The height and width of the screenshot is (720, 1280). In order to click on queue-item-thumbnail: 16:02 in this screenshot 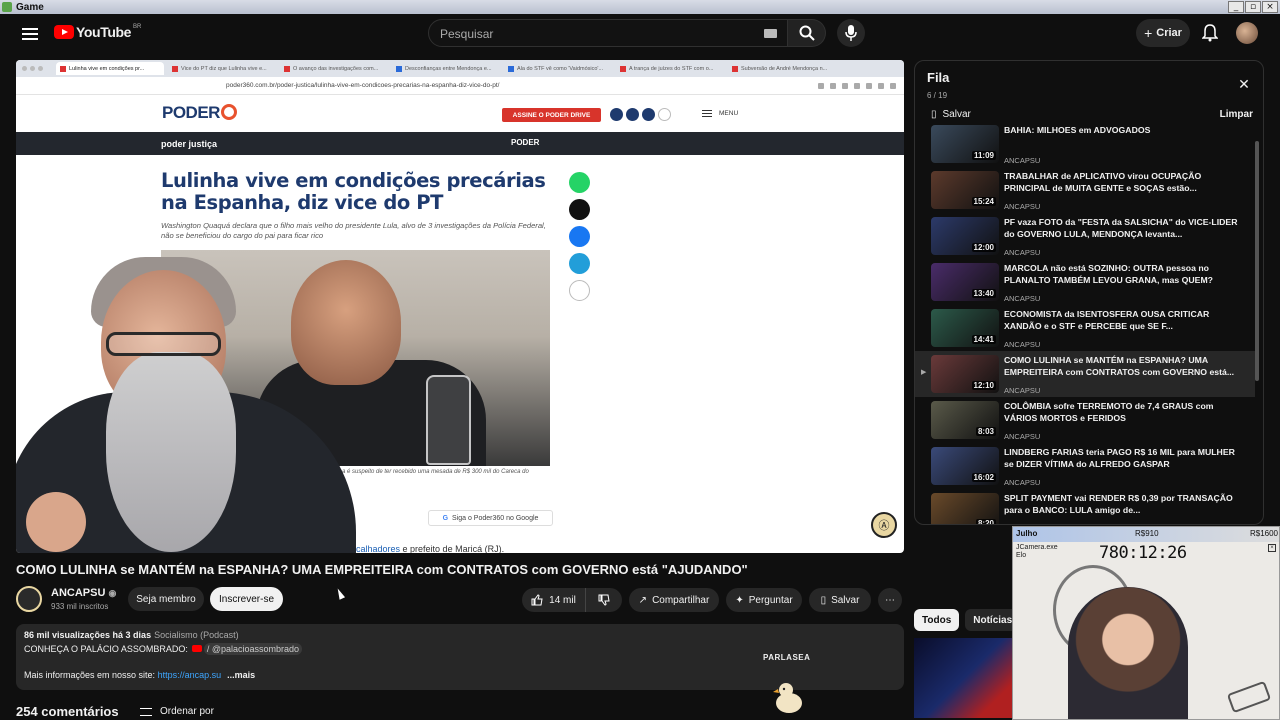, I will do `click(965, 466)`.